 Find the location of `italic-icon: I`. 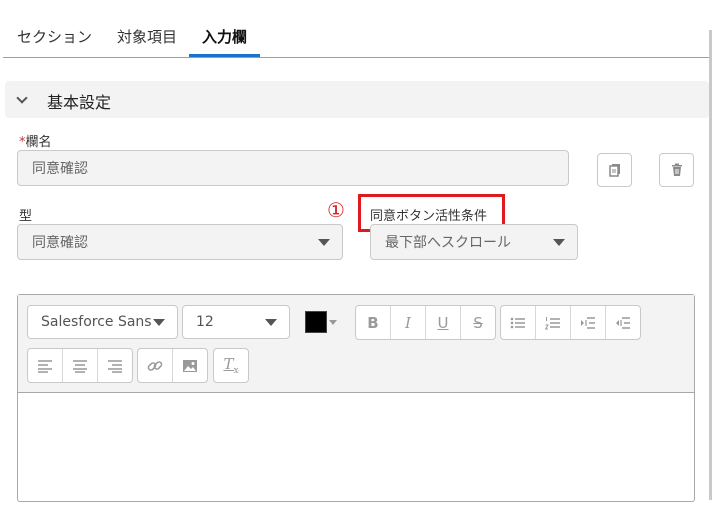

italic-icon: I is located at coordinates (408, 322).